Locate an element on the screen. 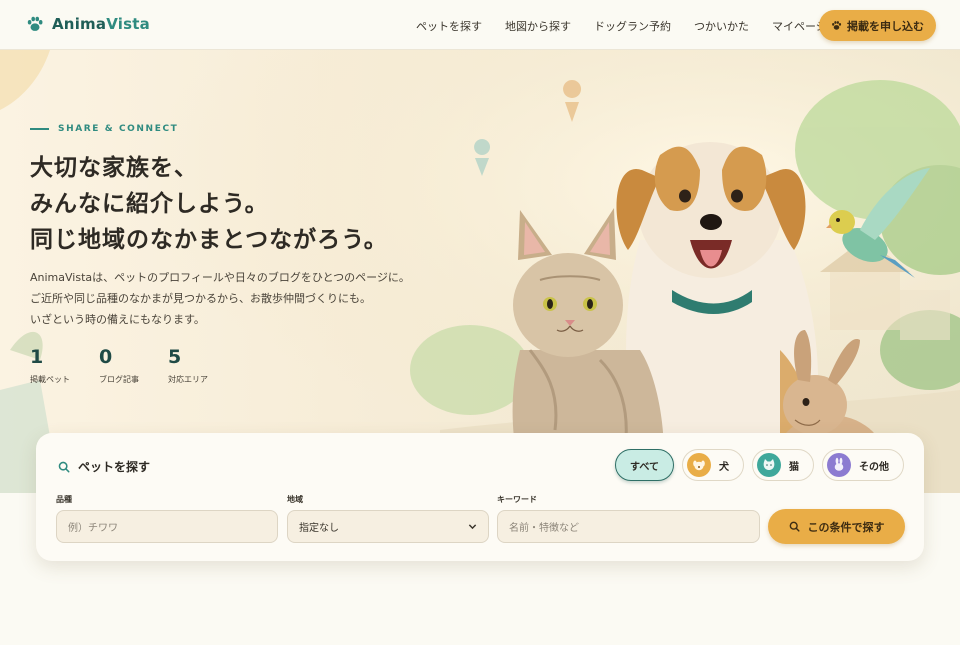 This screenshot has height=645, width=960. nav-find-pets: ペットを探す is located at coordinates (449, 26).